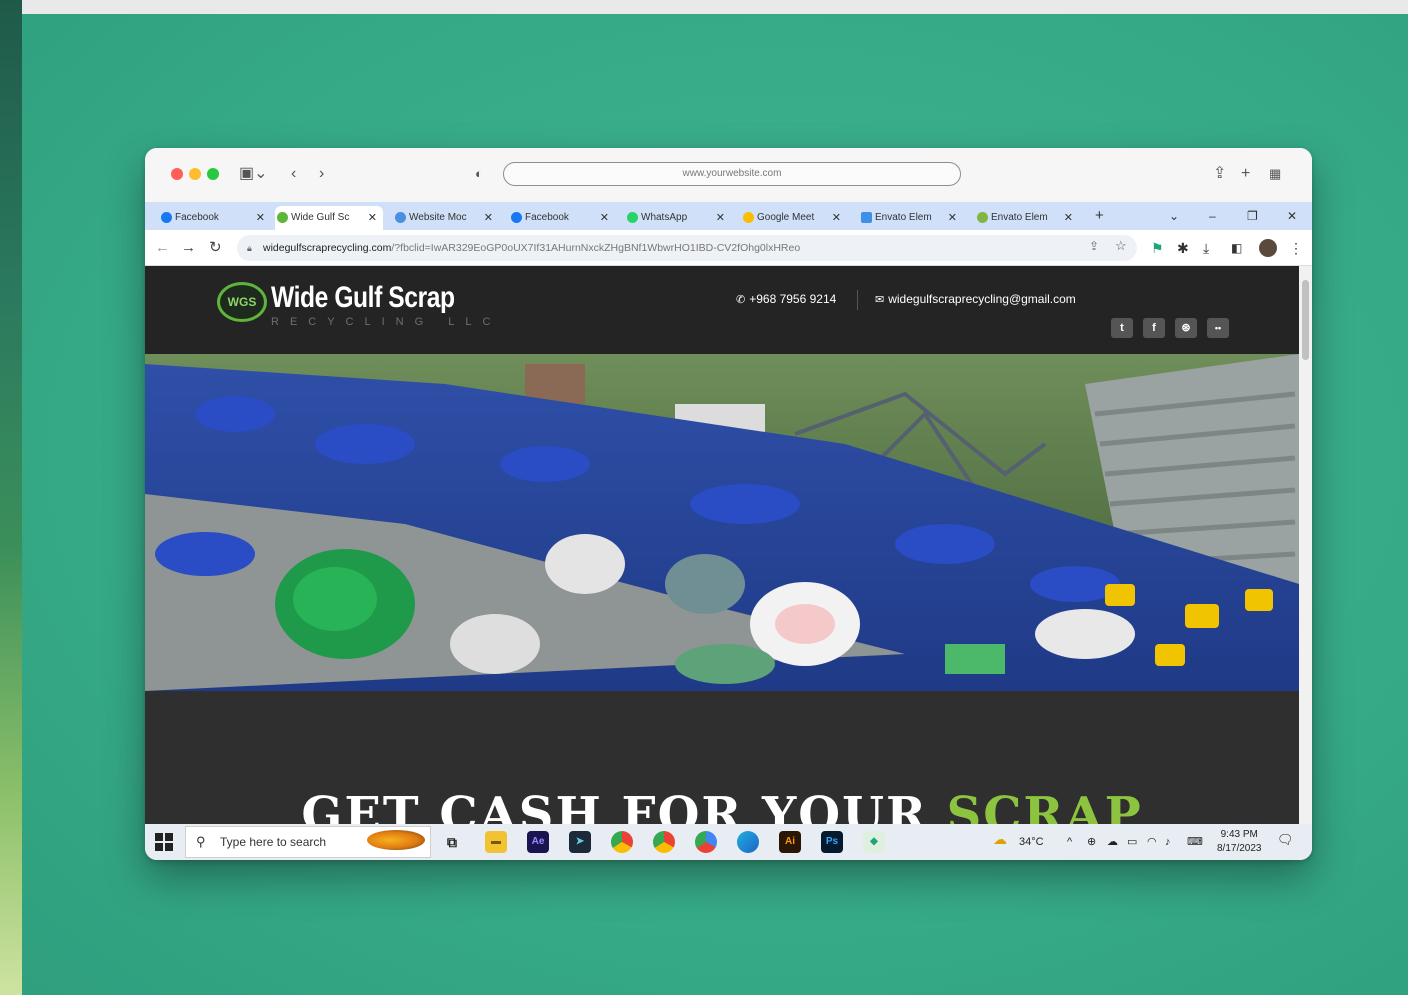 The image size is (1408, 995). What do you see at coordinates (177, 174) in the screenshot?
I see `close-window-button` at bounding box center [177, 174].